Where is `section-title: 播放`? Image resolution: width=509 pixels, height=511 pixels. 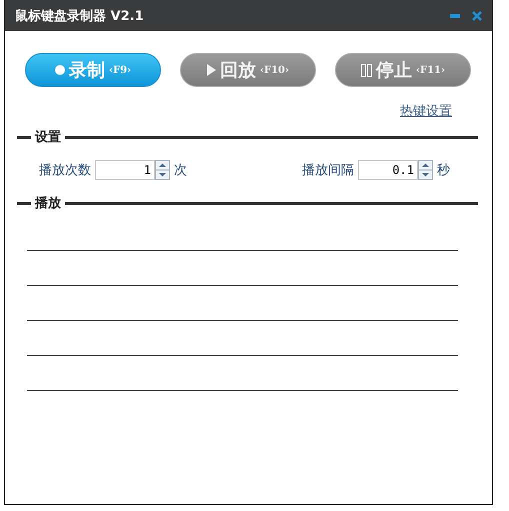 section-title: 播放 is located at coordinates (48, 203).